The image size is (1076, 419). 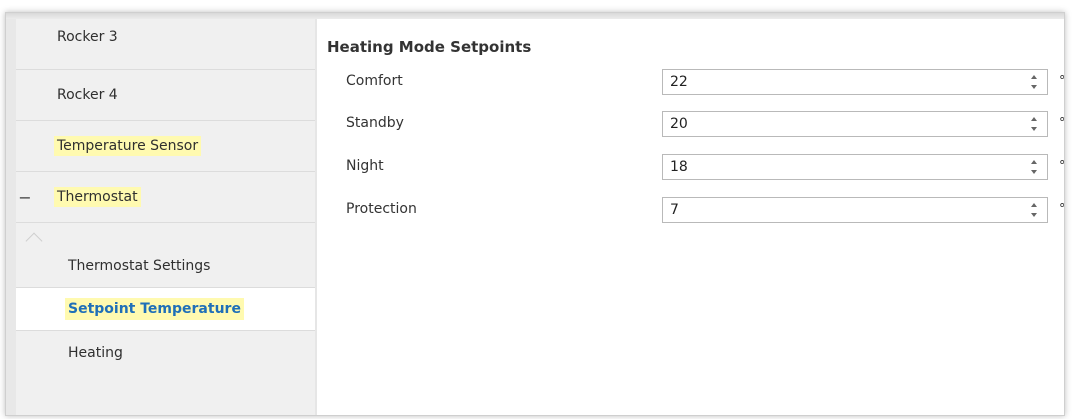 What do you see at coordinates (95, 352) in the screenshot?
I see `sidebar-subitem-label: Heating` at bounding box center [95, 352].